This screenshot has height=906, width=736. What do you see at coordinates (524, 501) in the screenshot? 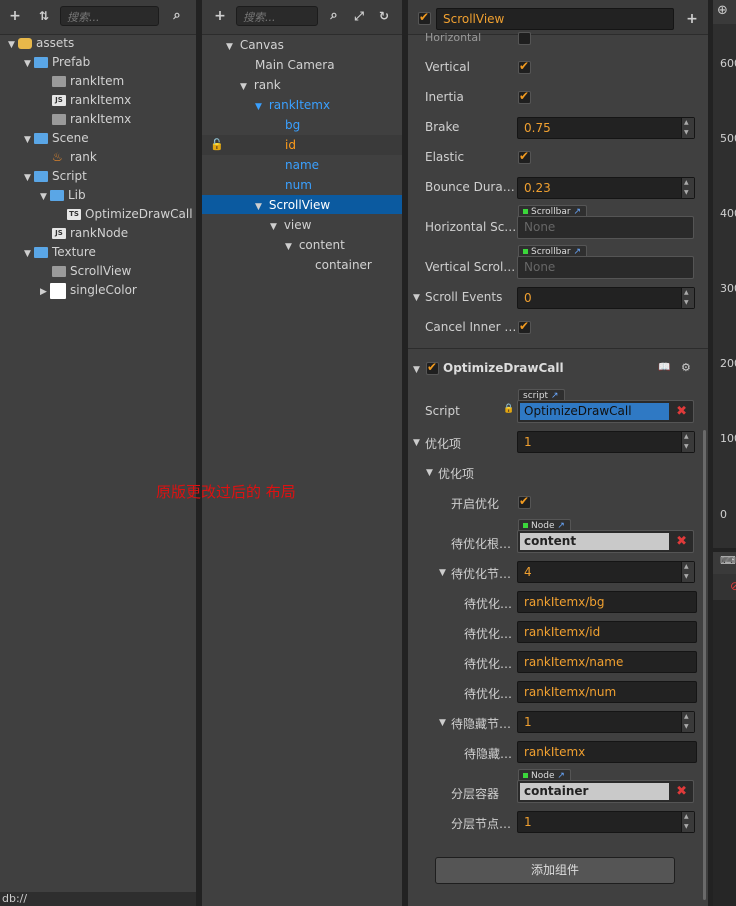
I see `enable-opt-checkbox` at bounding box center [524, 501].